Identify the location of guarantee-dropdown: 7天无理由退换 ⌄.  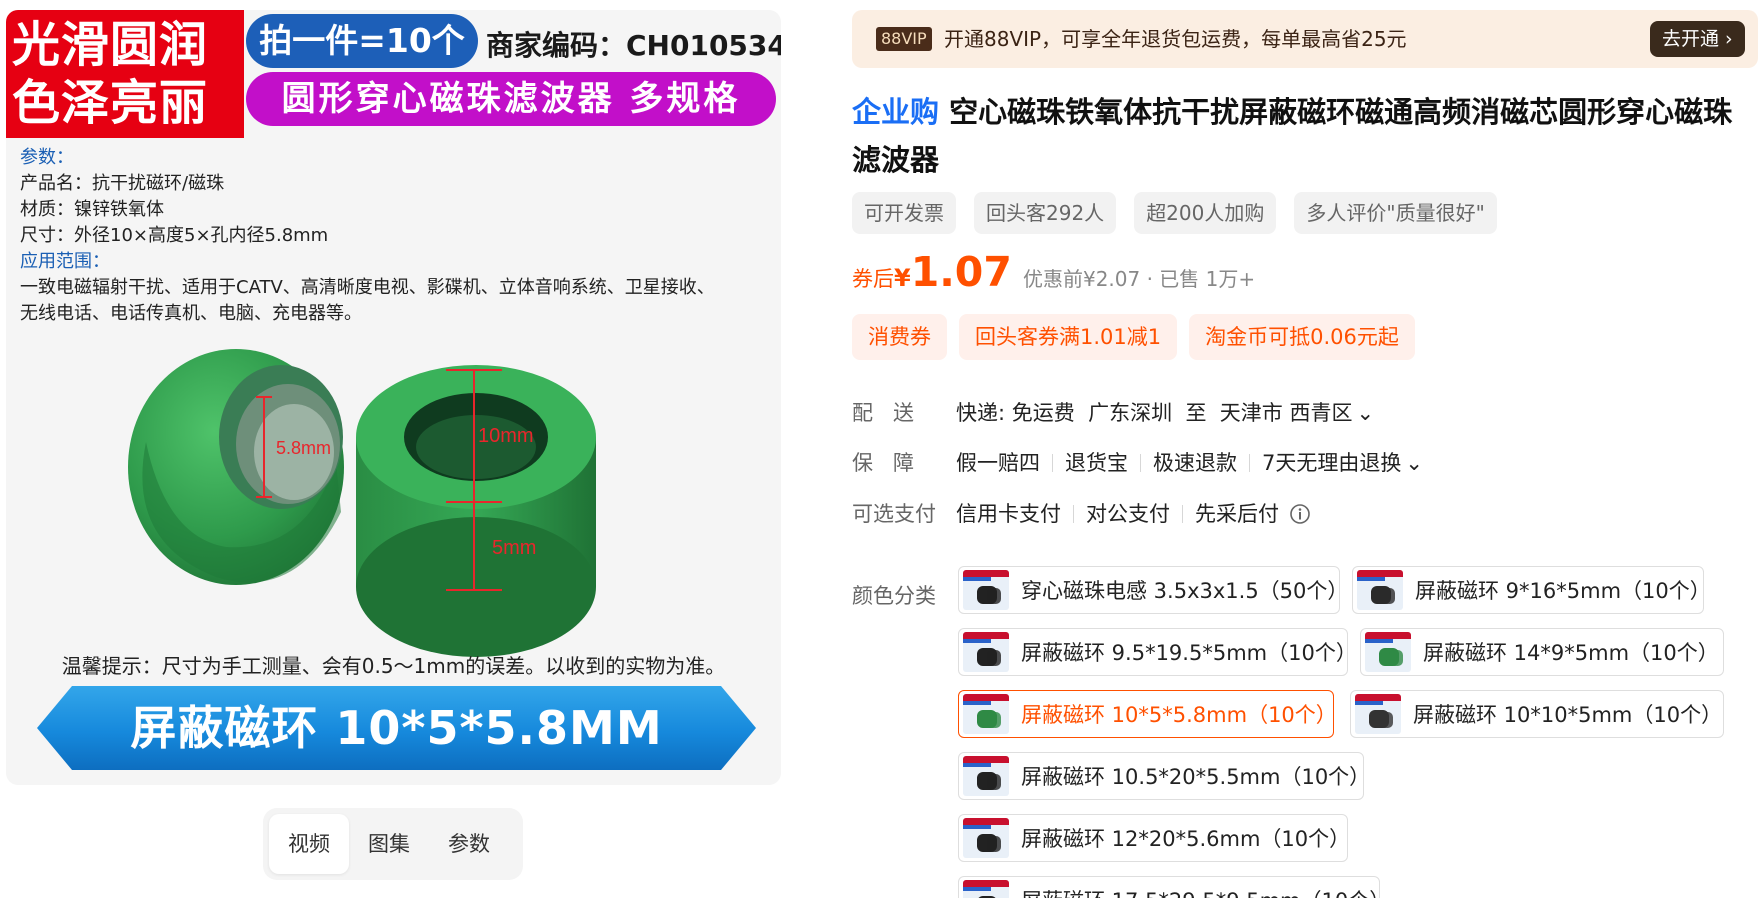
(1342, 463).